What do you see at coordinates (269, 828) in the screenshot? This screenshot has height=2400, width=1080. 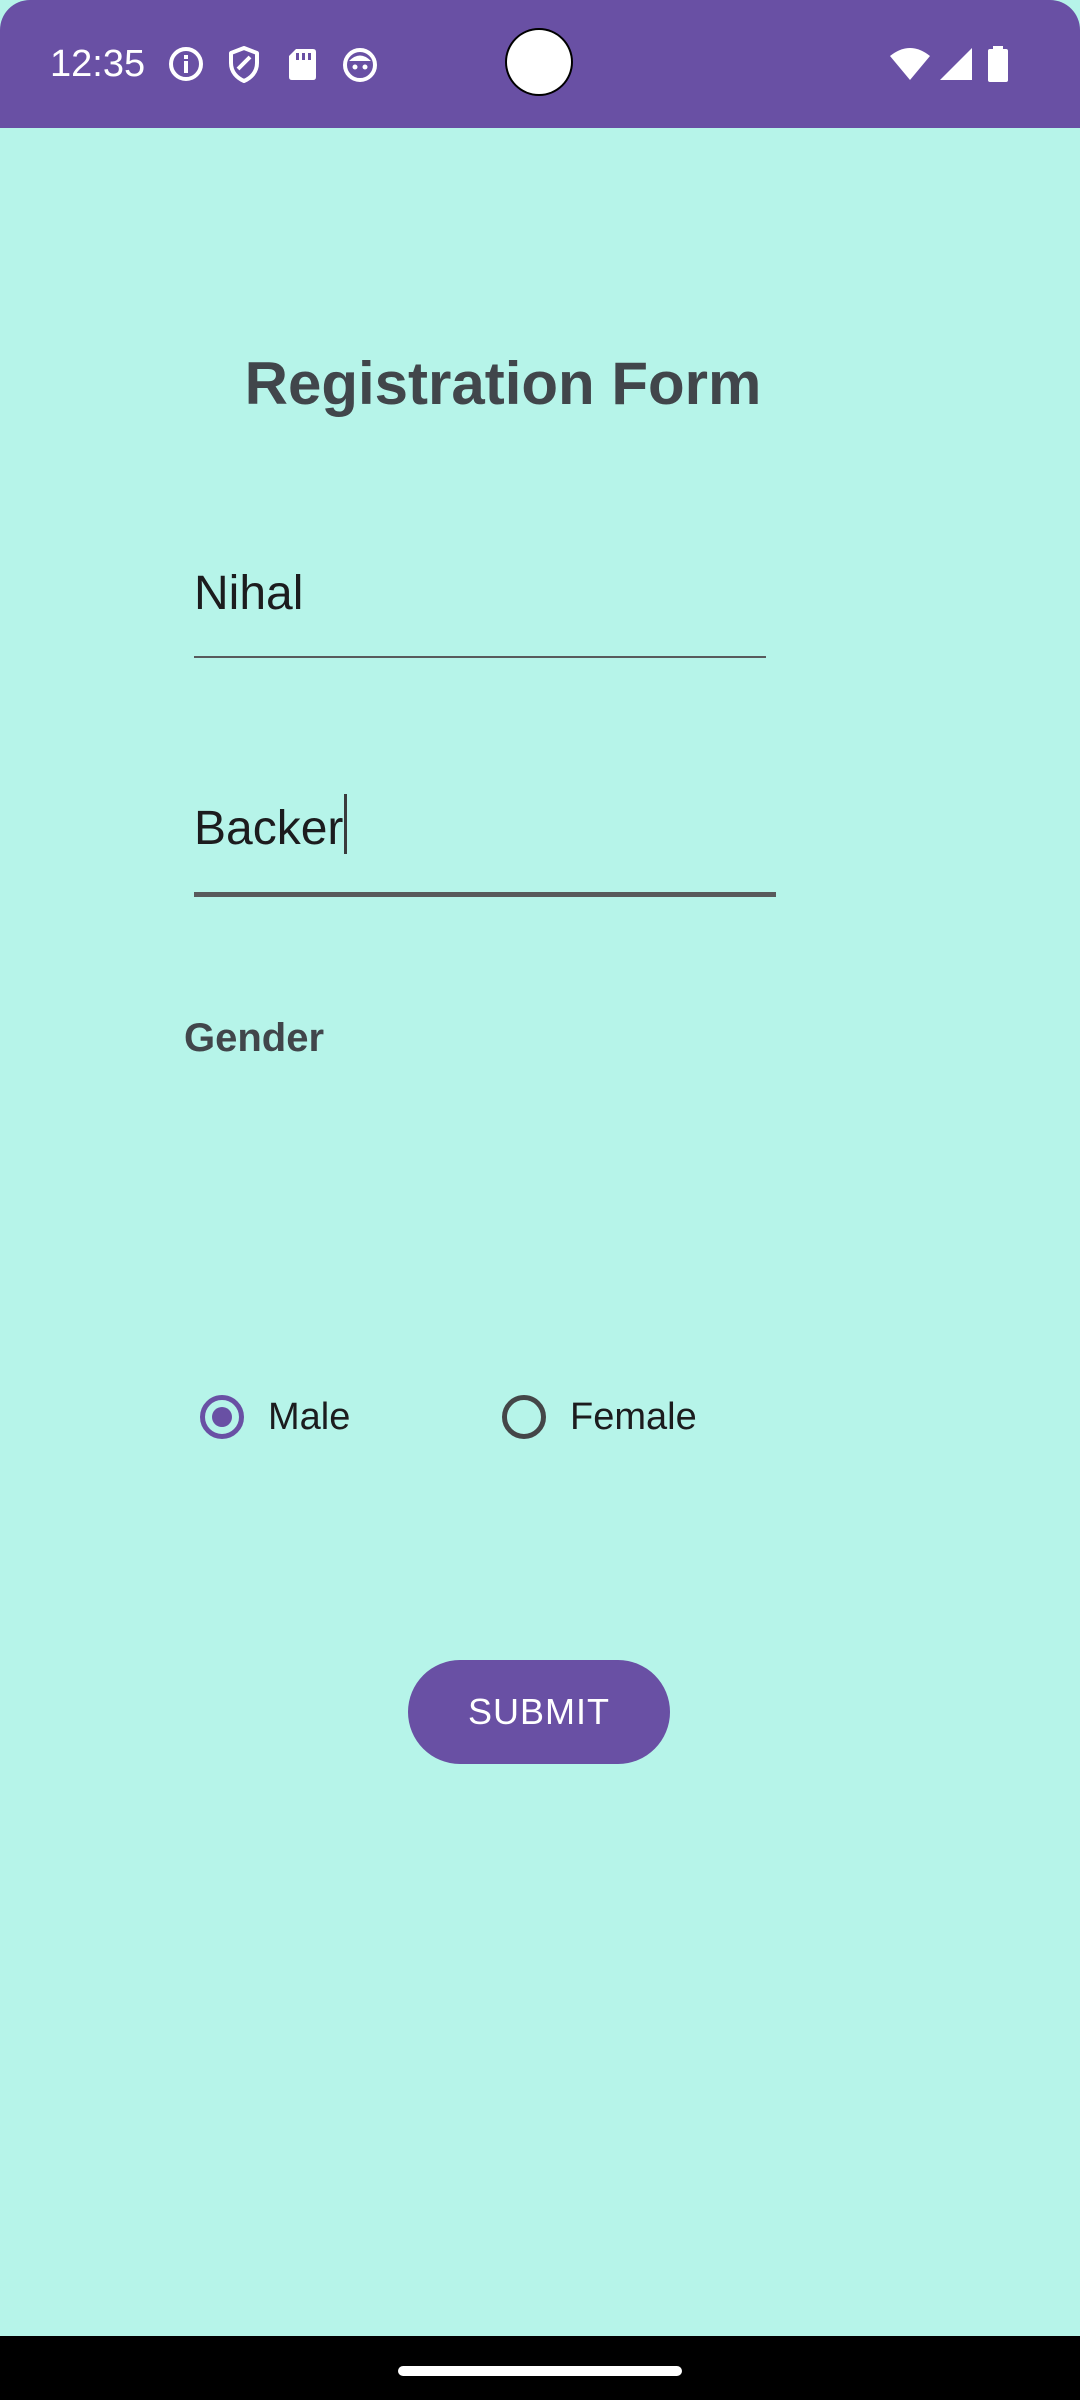 I see `last-name-value: Backer` at bounding box center [269, 828].